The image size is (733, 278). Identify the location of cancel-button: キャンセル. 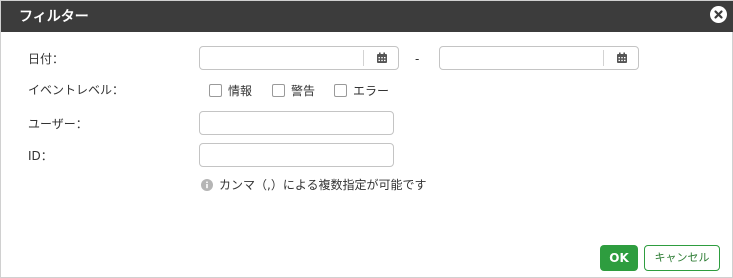
(682, 258).